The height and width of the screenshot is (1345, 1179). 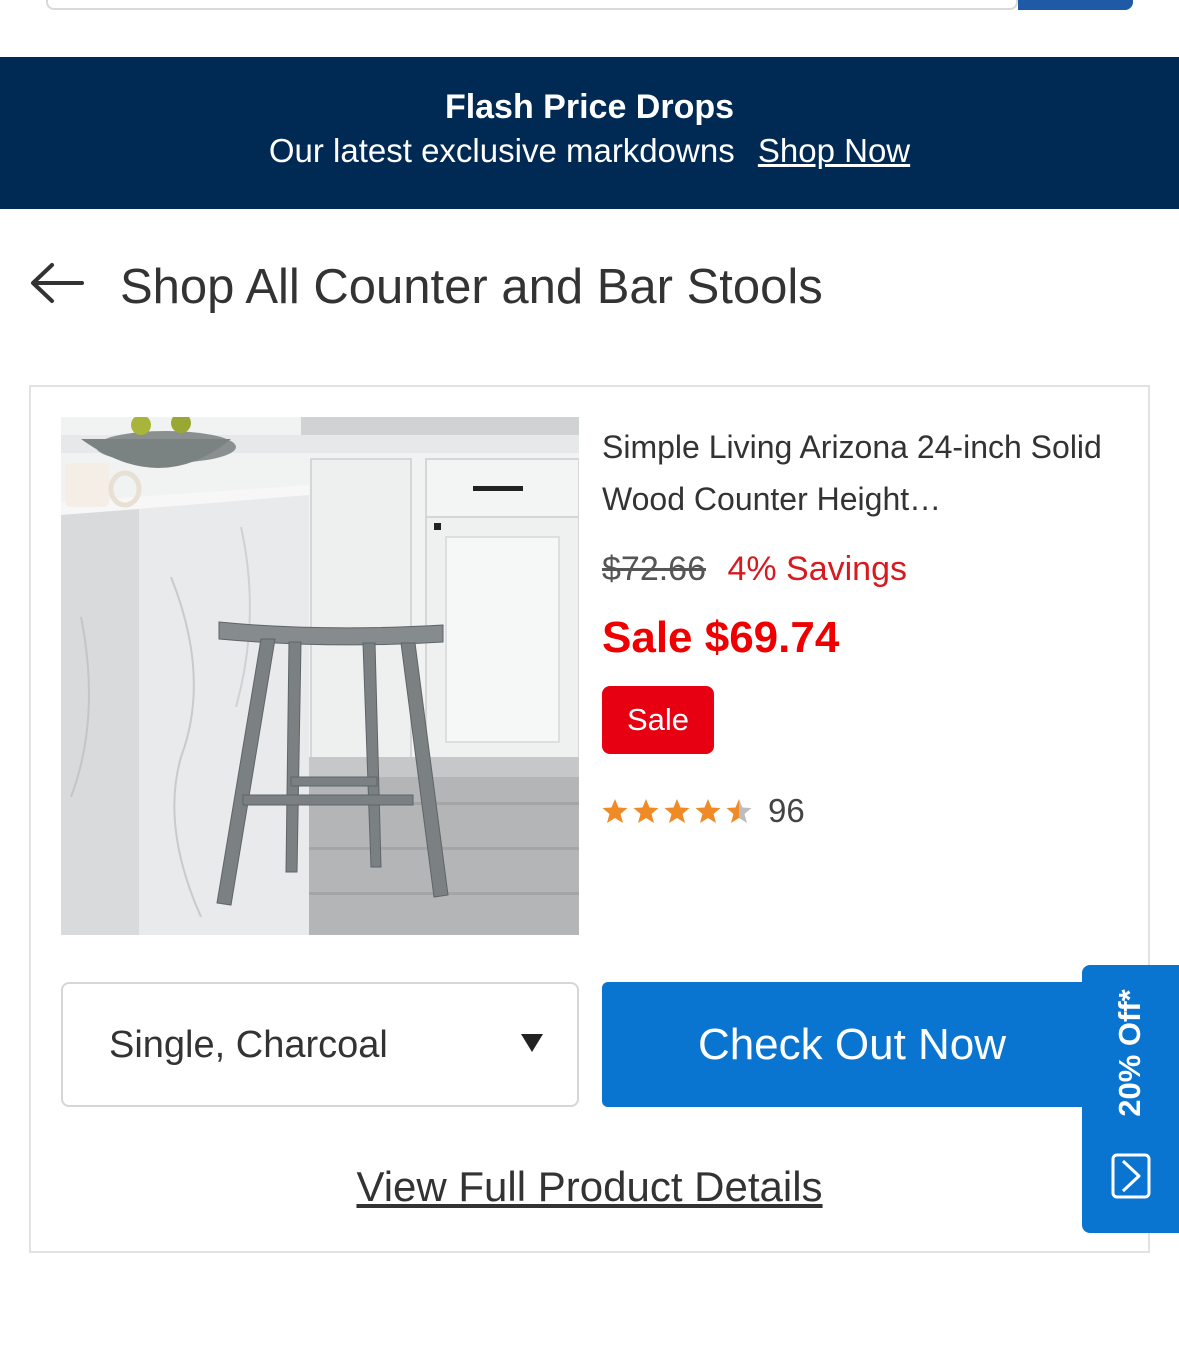 I want to click on rating: 96, so click(x=703, y=811).